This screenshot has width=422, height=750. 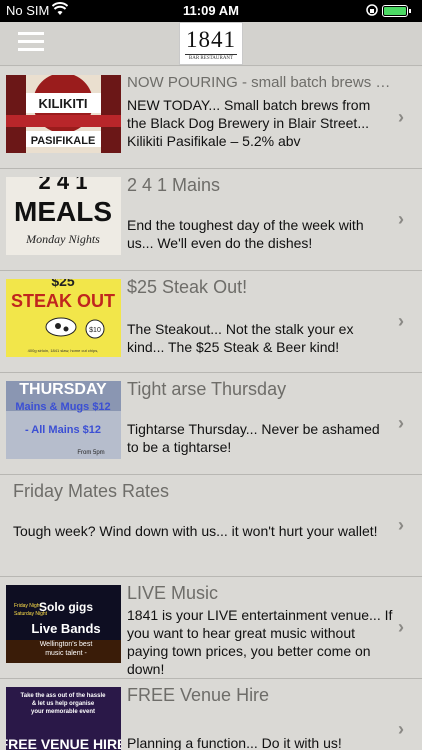 What do you see at coordinates (63, 430) in the screenshot?
I see `thumb-text-all-mains: - All Mains $12` at bounding box center [63, 430].